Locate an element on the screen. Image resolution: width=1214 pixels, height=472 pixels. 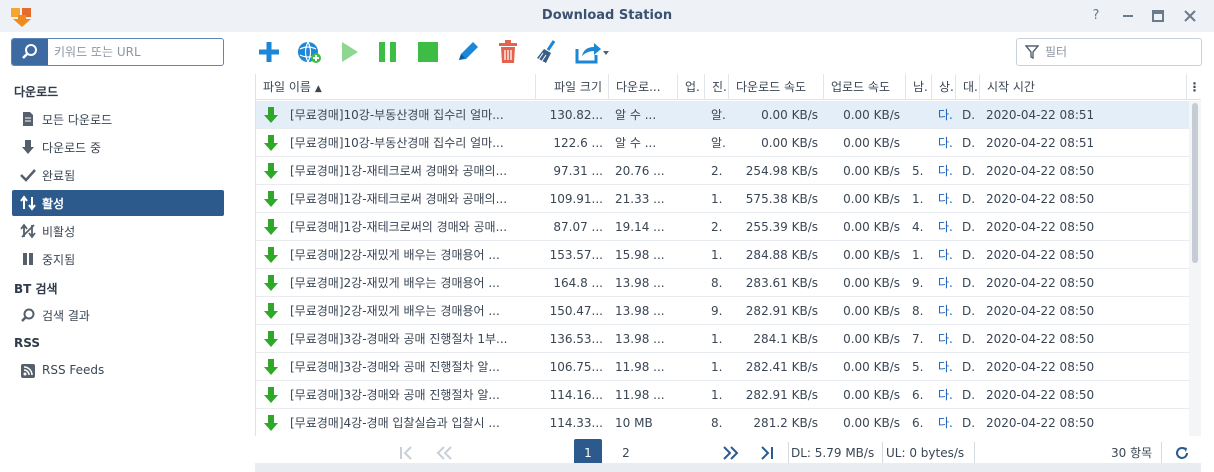
sidebar-item-downloading: 다운로드 중 is located at coordinates (118, 147).